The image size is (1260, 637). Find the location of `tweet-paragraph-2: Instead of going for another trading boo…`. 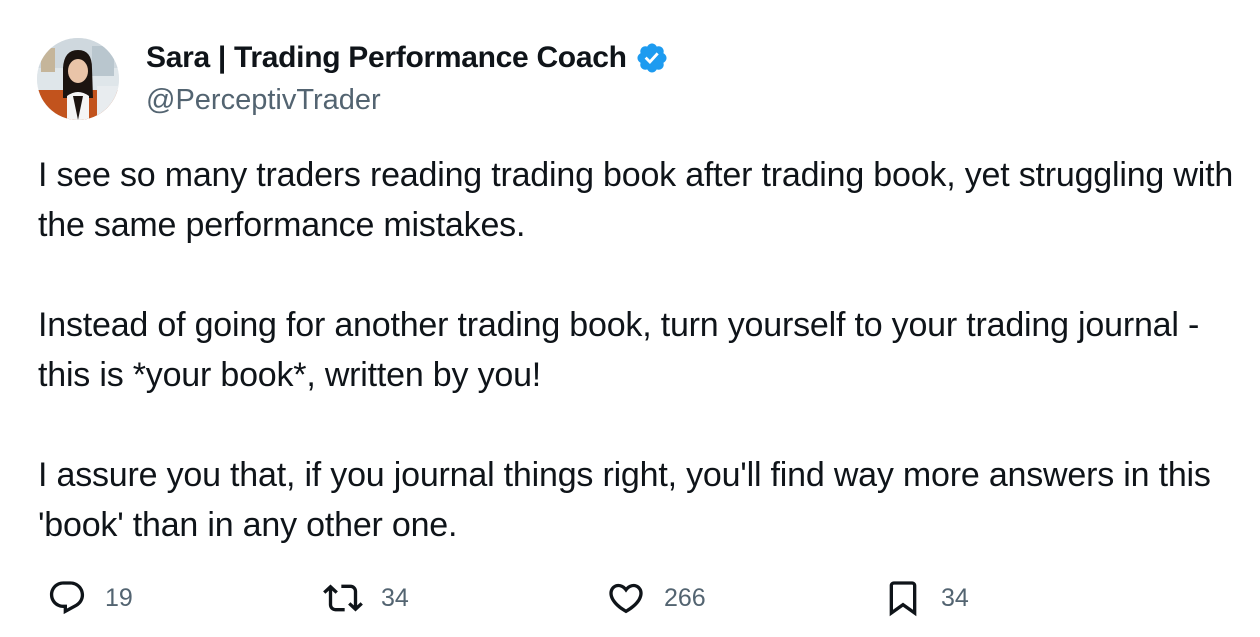

tweet-paragraph-2: Instead of going for another trading boo… is located at coordinates (619, 350).